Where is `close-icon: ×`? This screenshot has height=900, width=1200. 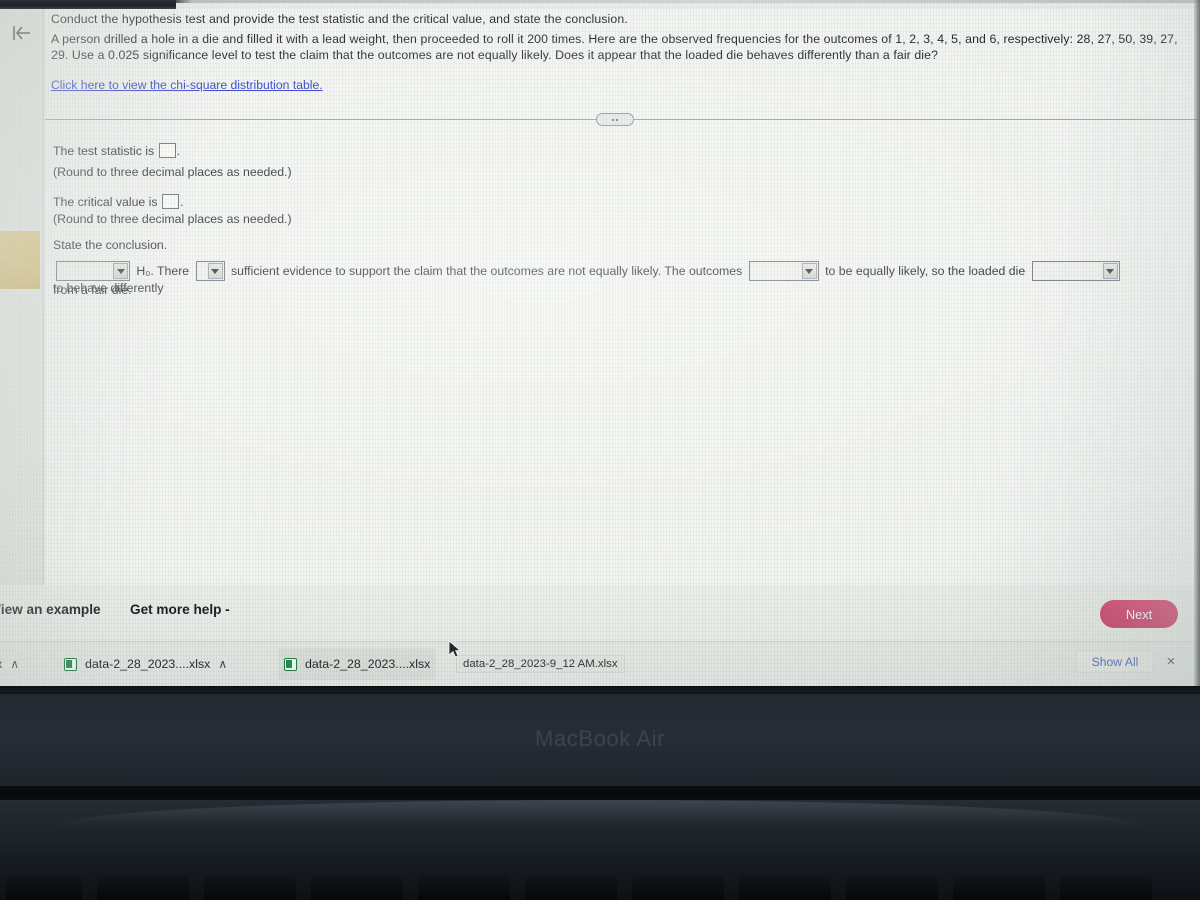
close-icon: × is located at coordinates (1171, 661).